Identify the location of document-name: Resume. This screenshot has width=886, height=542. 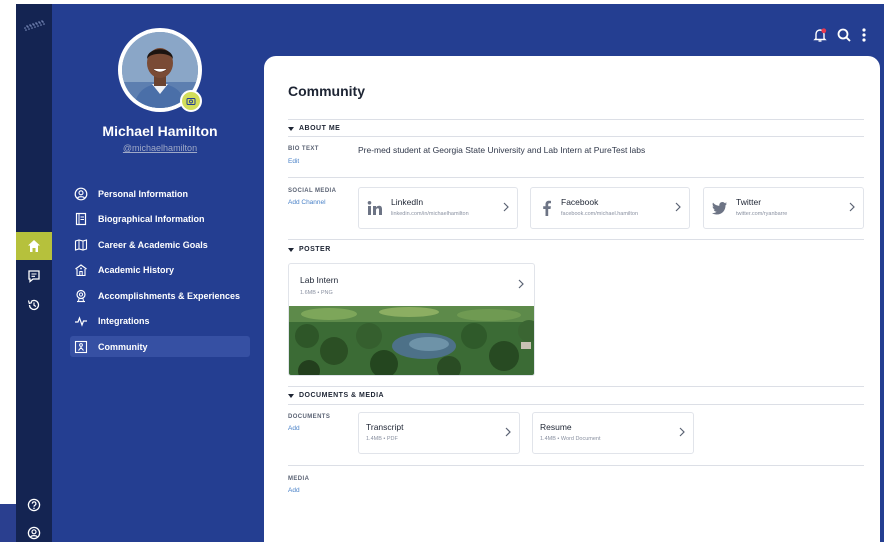
(556, 427).